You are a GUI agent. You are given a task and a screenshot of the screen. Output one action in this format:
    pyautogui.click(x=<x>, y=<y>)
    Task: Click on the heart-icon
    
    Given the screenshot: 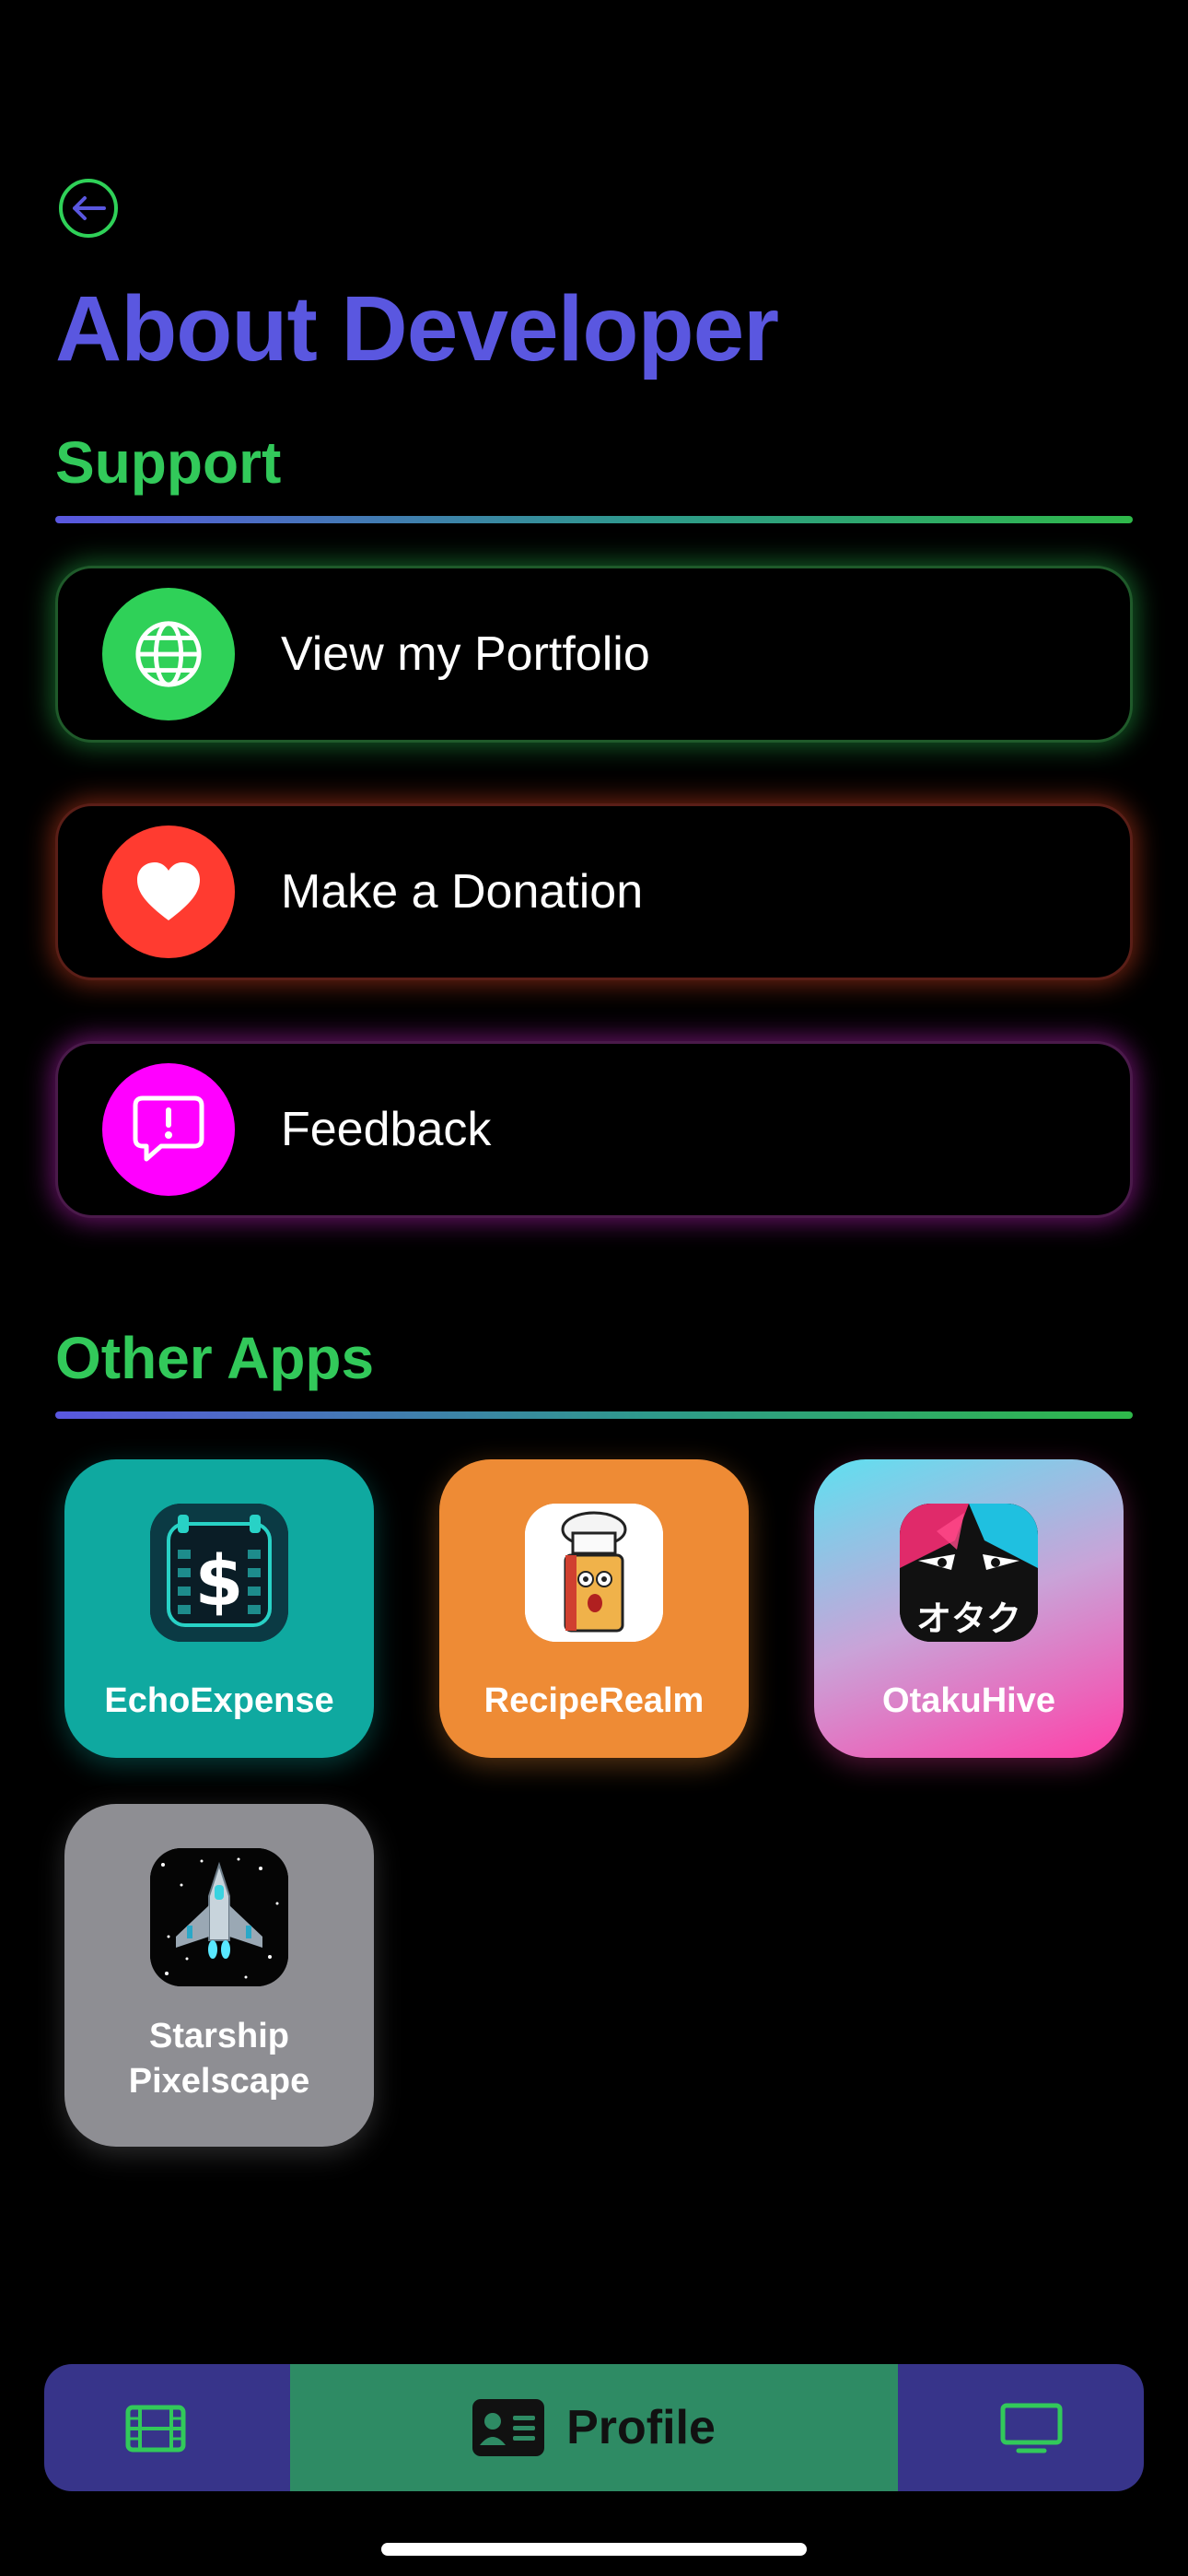 What is the action you would take?
    pyautogui.click(x=168, y=891)
    